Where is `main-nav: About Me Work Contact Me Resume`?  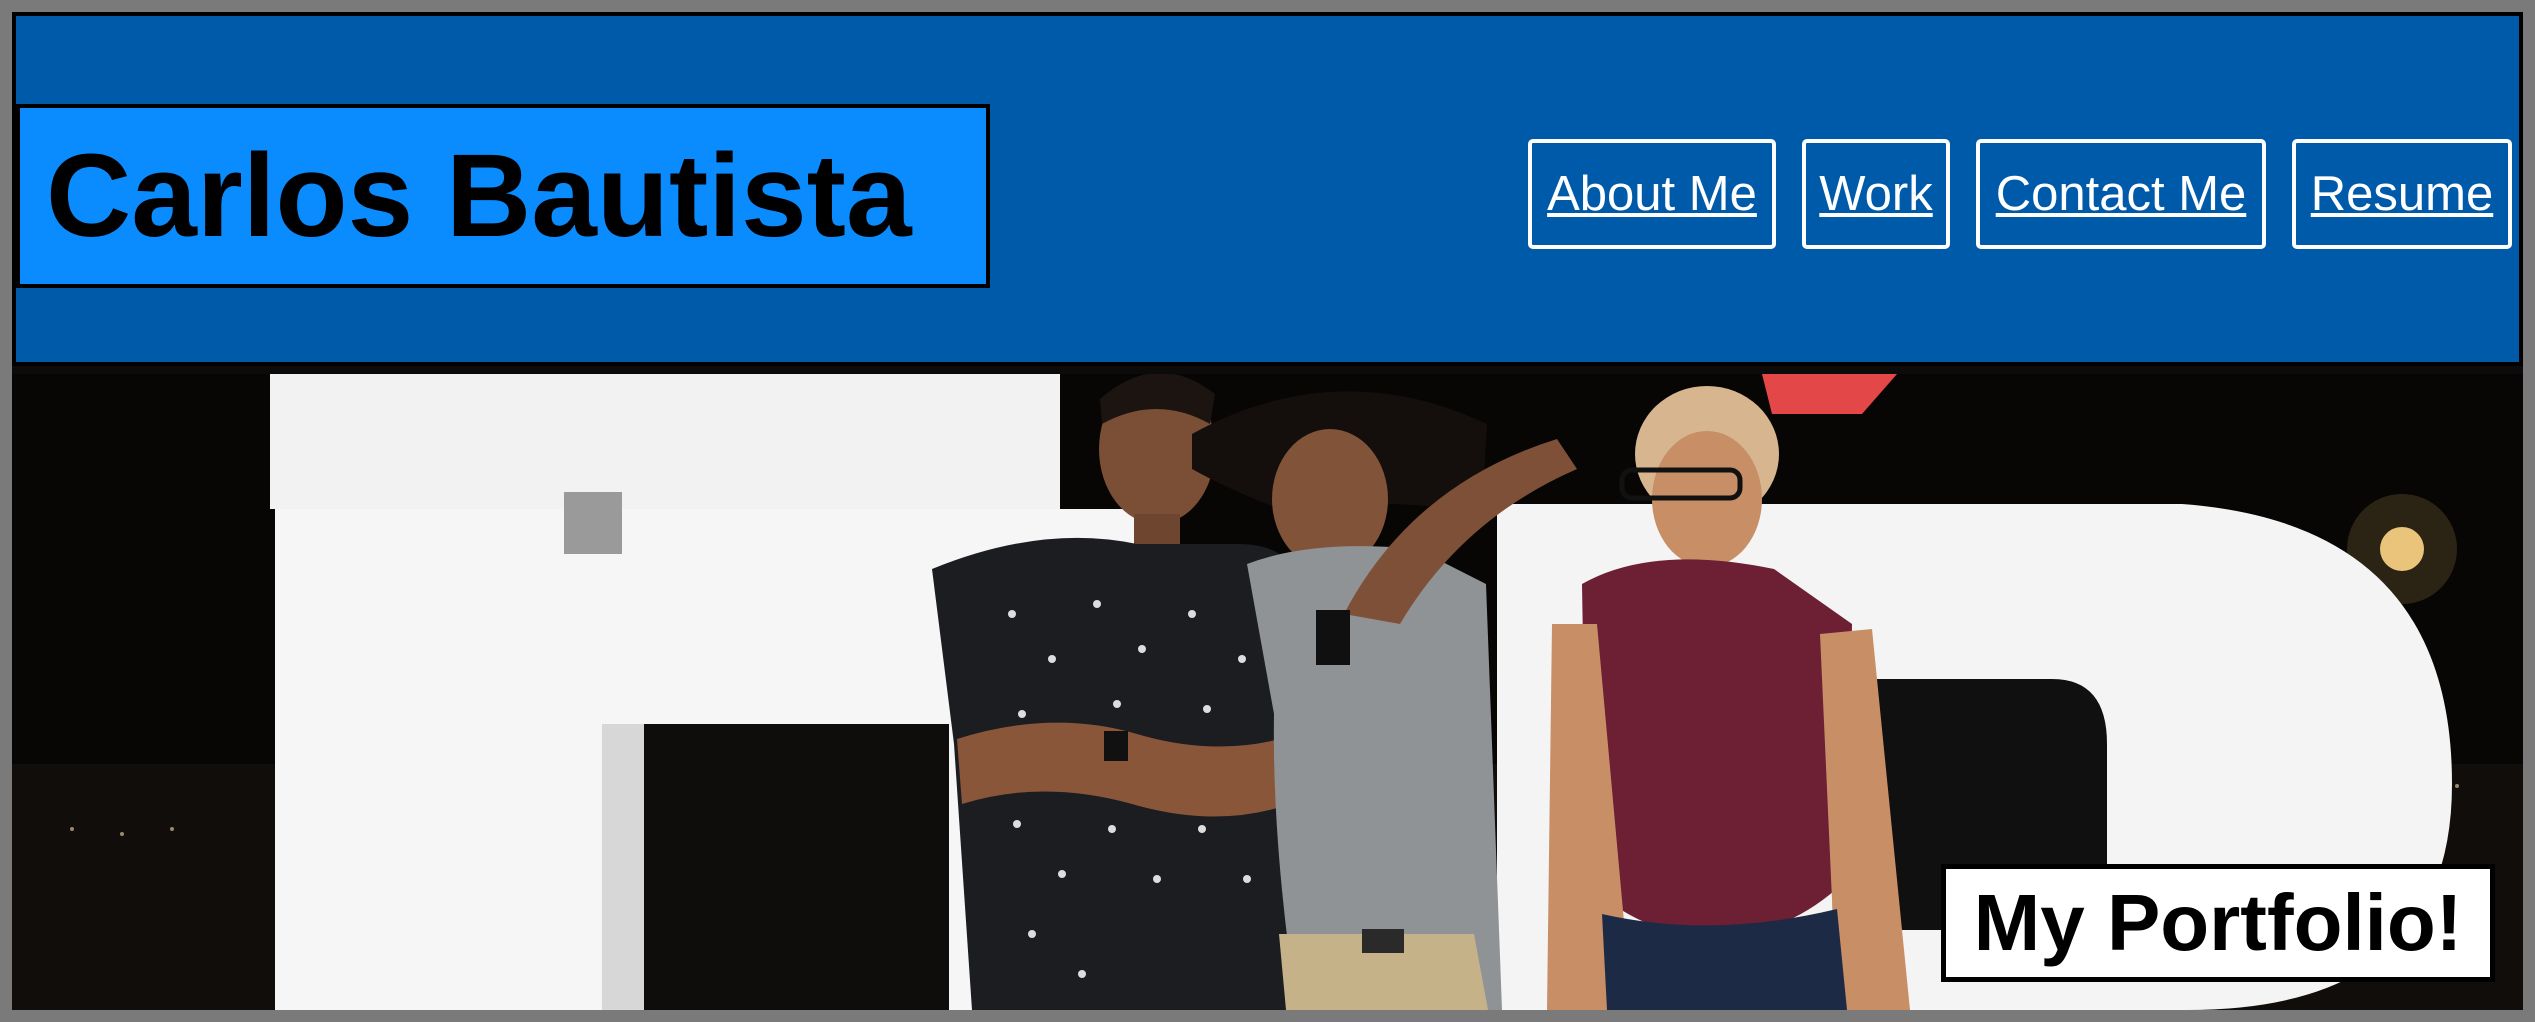 main-nav: About Me Work Contact Me Resume is located at coordinates (2020, 194).